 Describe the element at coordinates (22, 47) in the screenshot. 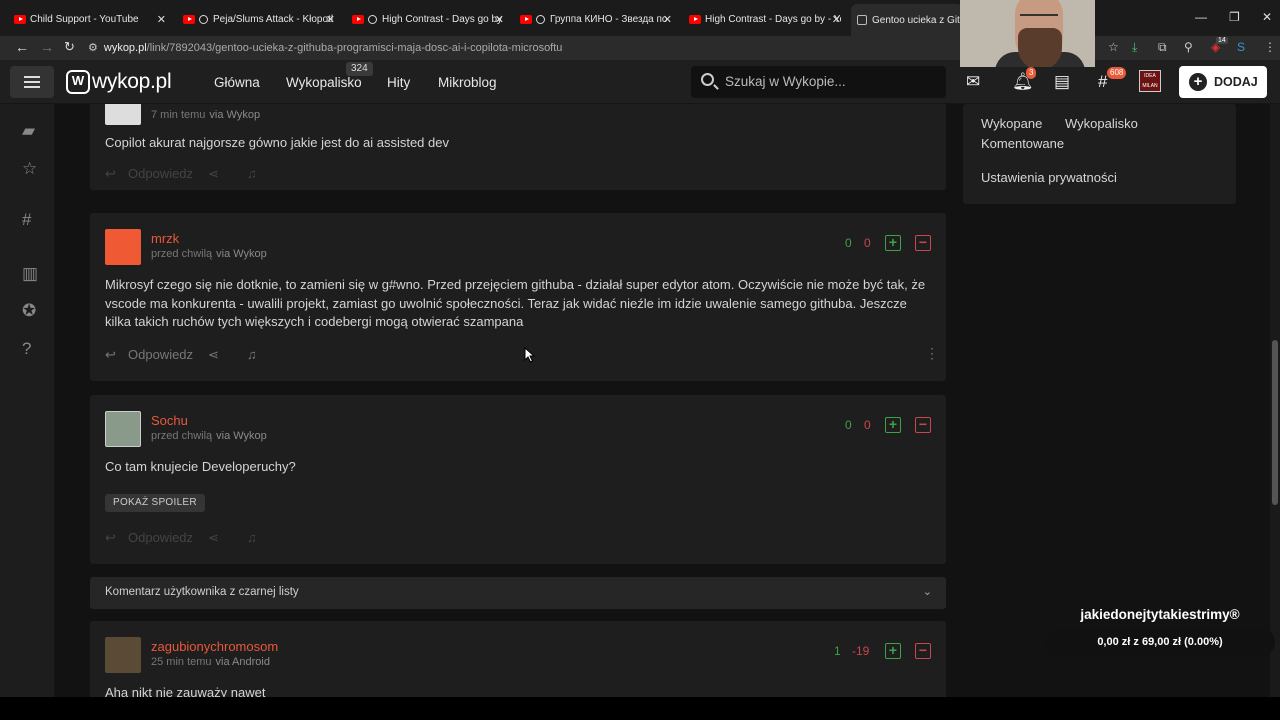

I see `back-icon: ←` at that location.